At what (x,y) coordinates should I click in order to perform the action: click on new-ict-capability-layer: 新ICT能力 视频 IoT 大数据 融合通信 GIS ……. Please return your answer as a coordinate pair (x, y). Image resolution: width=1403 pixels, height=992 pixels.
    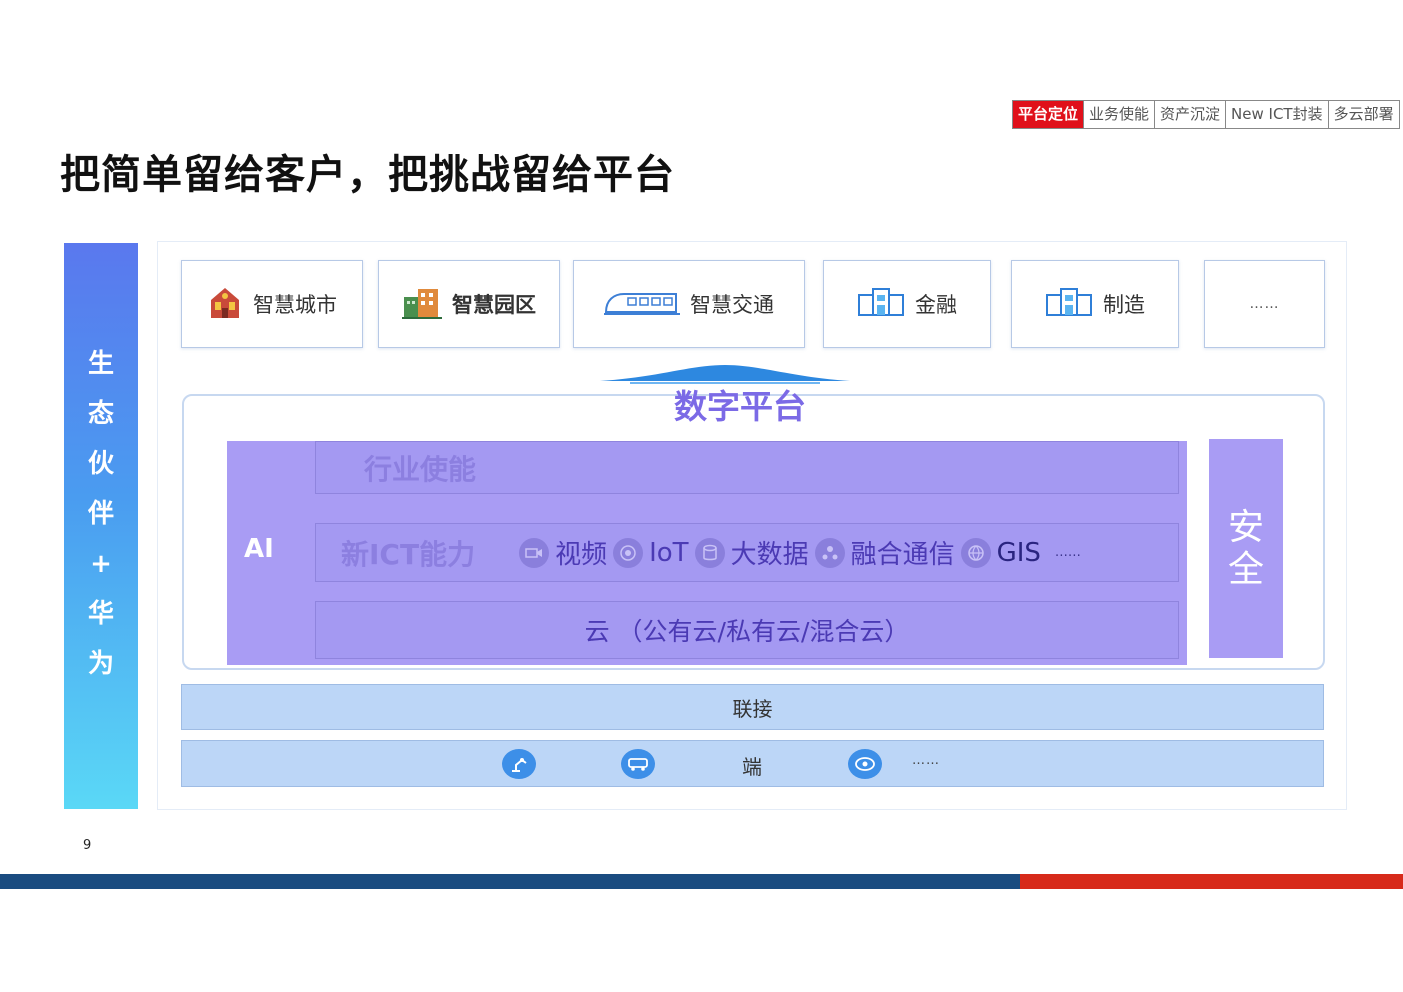
    Looking at the image, I should click on (747, 552).